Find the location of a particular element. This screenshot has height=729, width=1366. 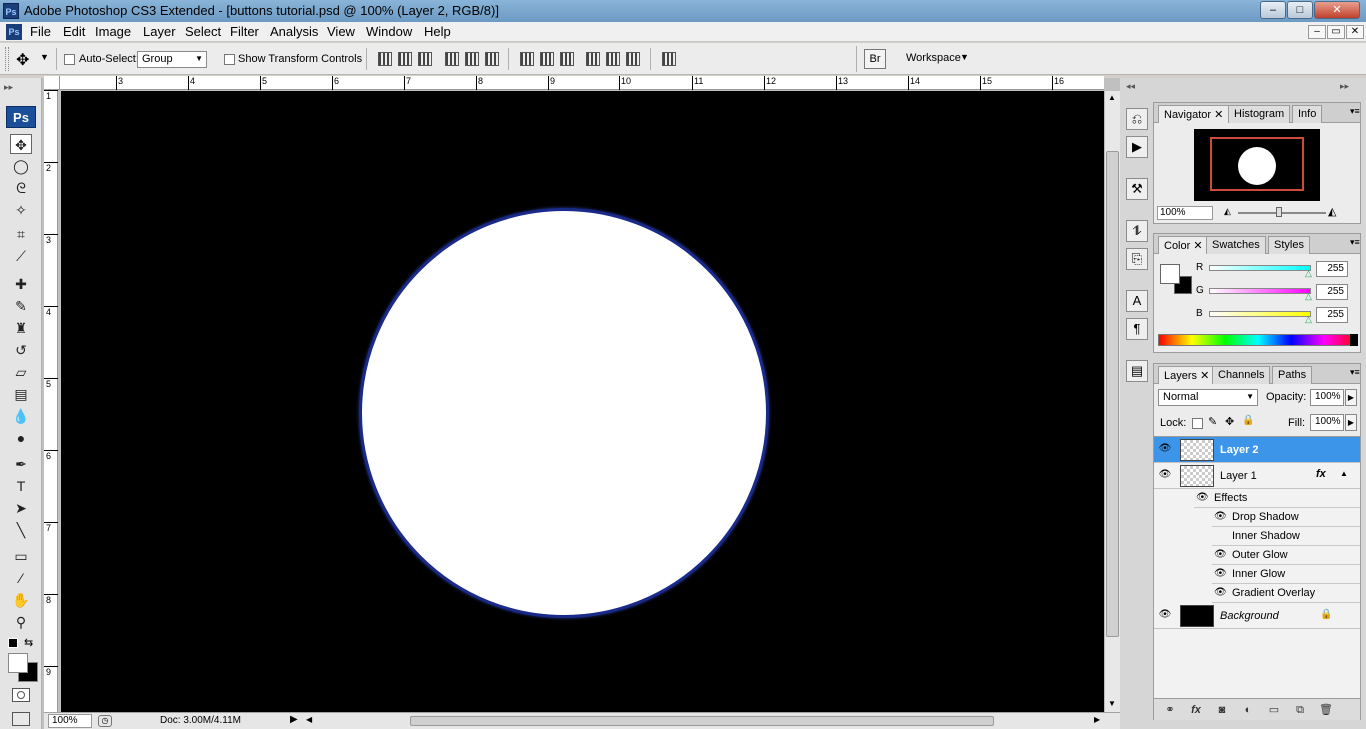

paragraph-panel-icon: ¶ is located at coordinates (1137, 329).